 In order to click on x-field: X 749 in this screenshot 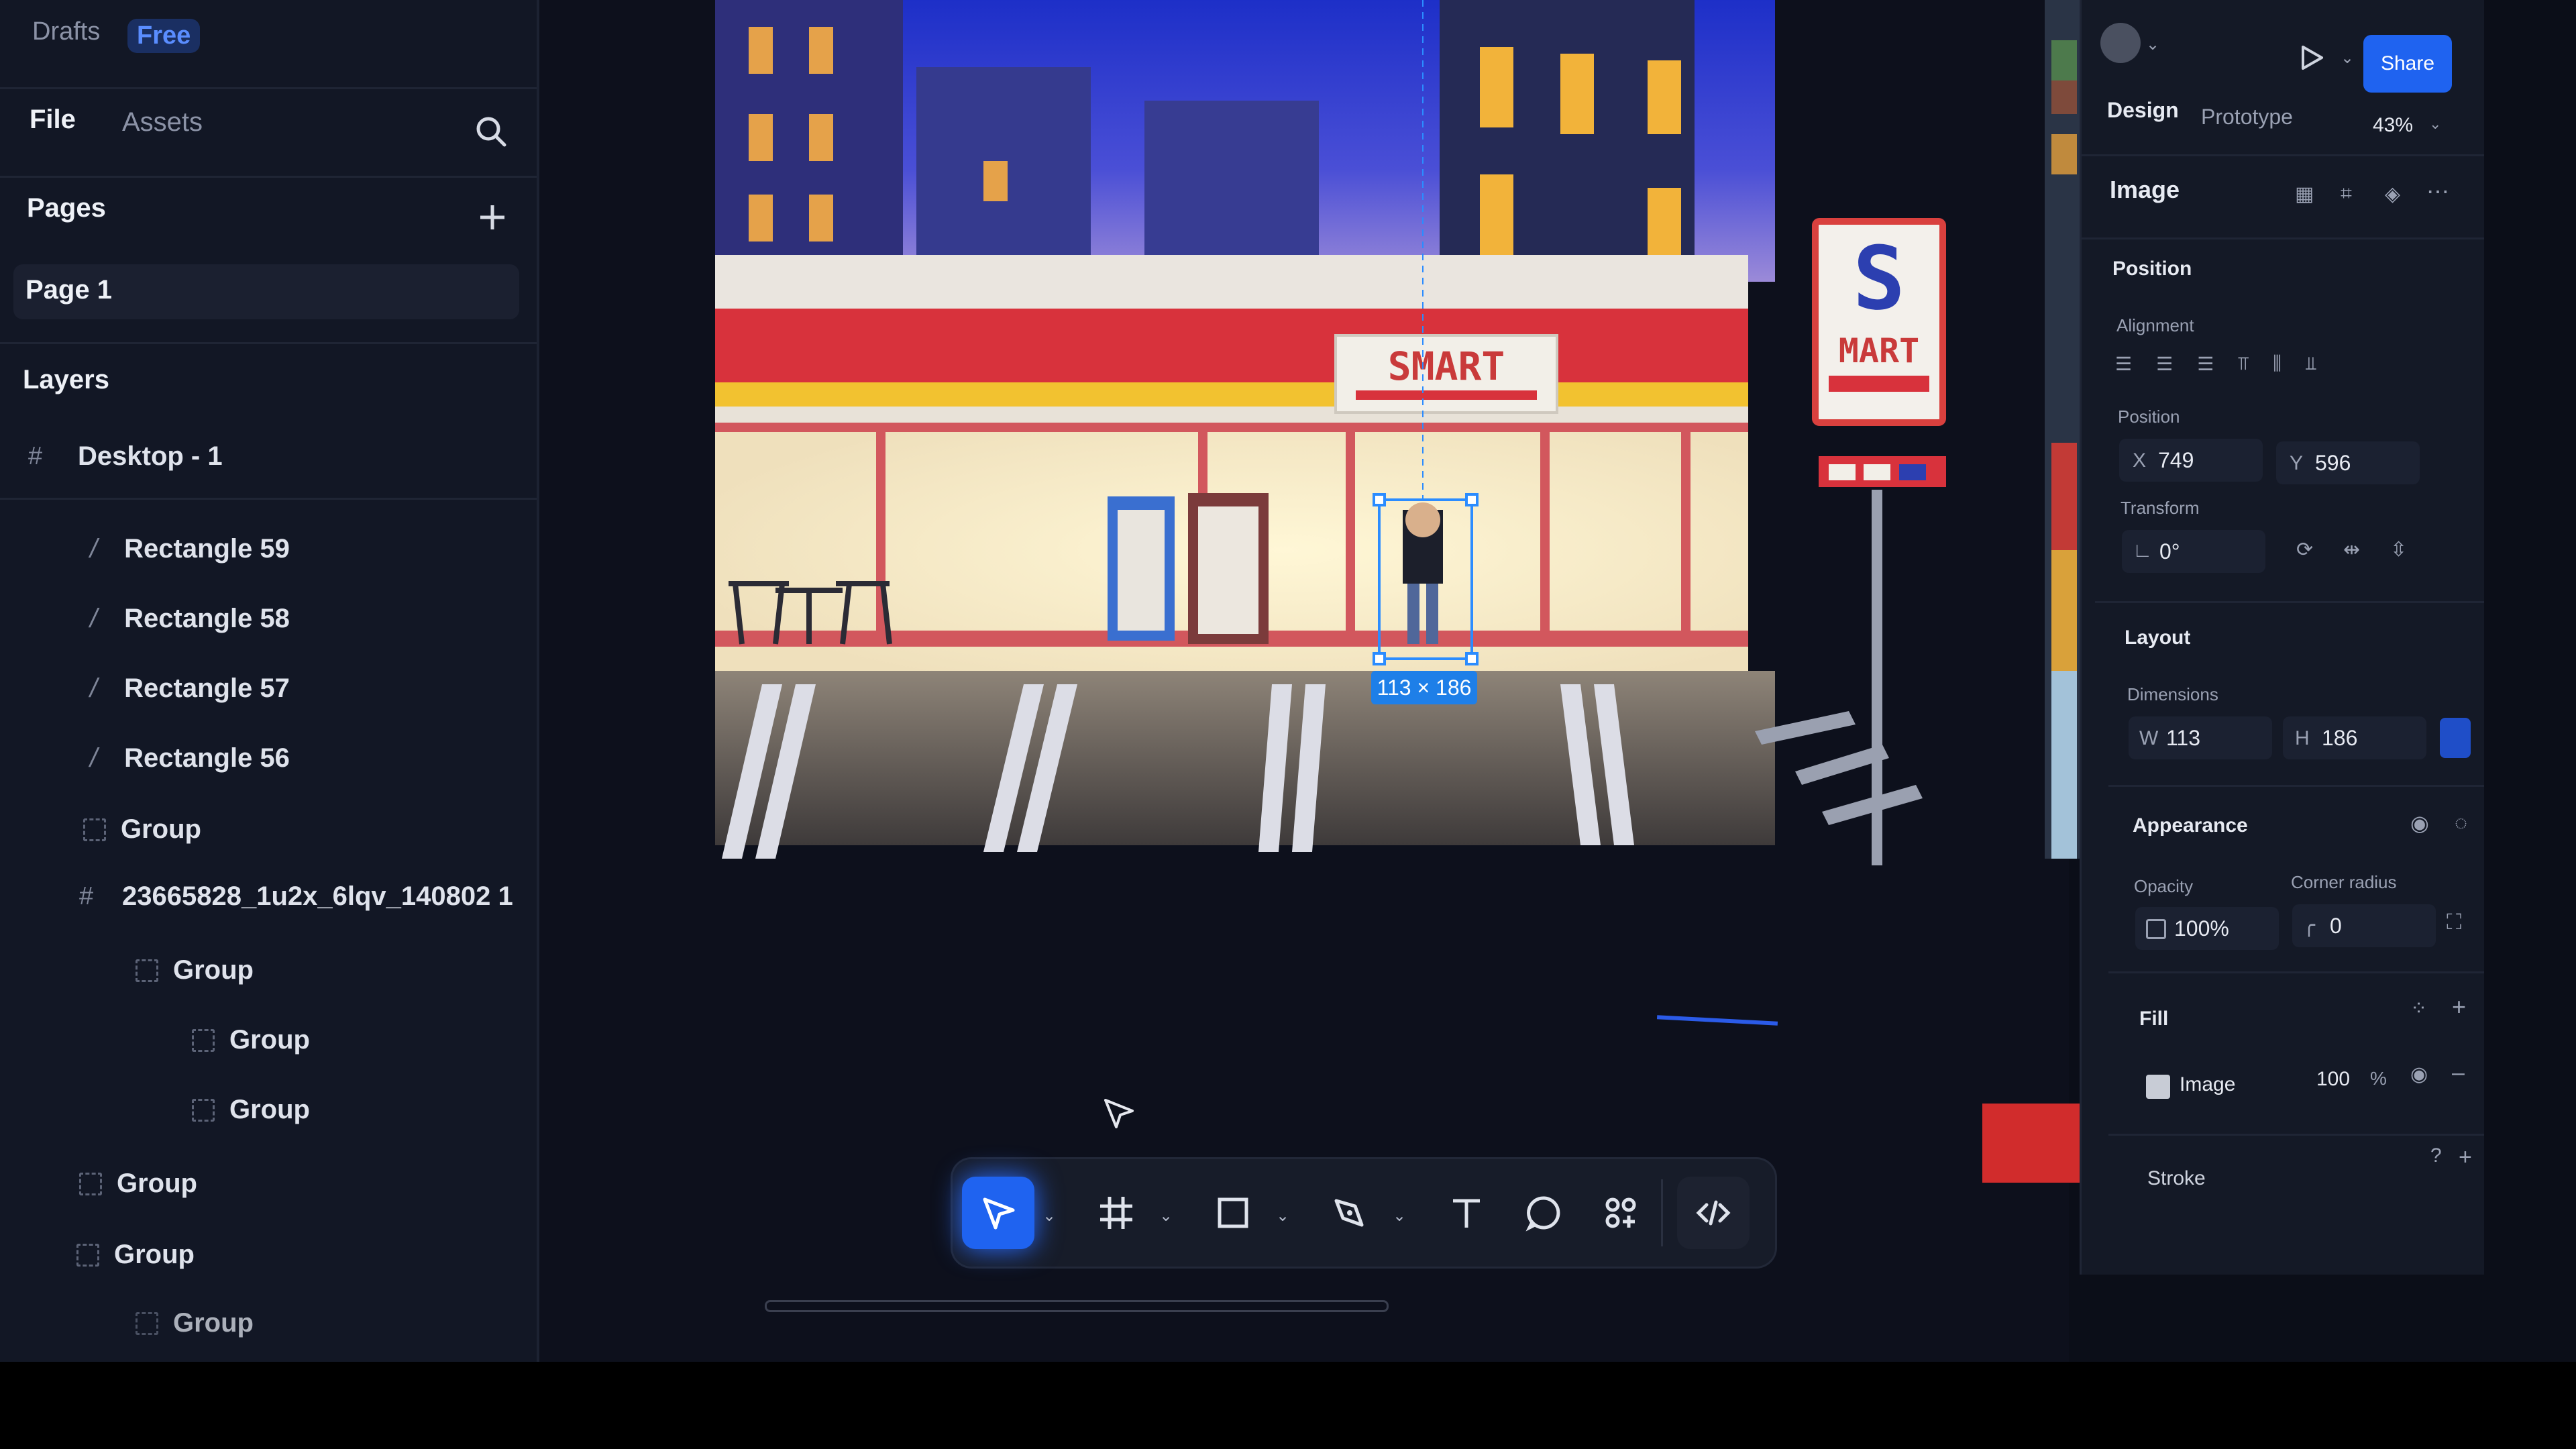, I will do `click(2191, 460)`.